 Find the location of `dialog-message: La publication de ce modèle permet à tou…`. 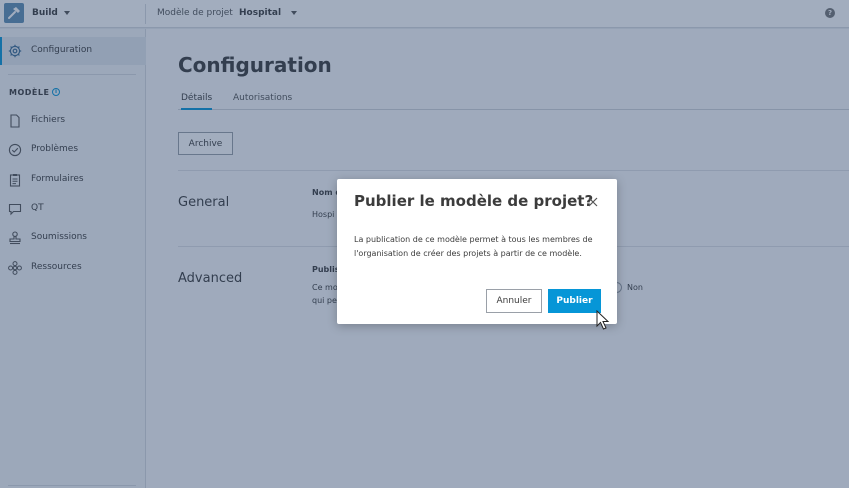

dialog-message: La publication de ce modèle permet à tou… is located at coordinates (473, 246).